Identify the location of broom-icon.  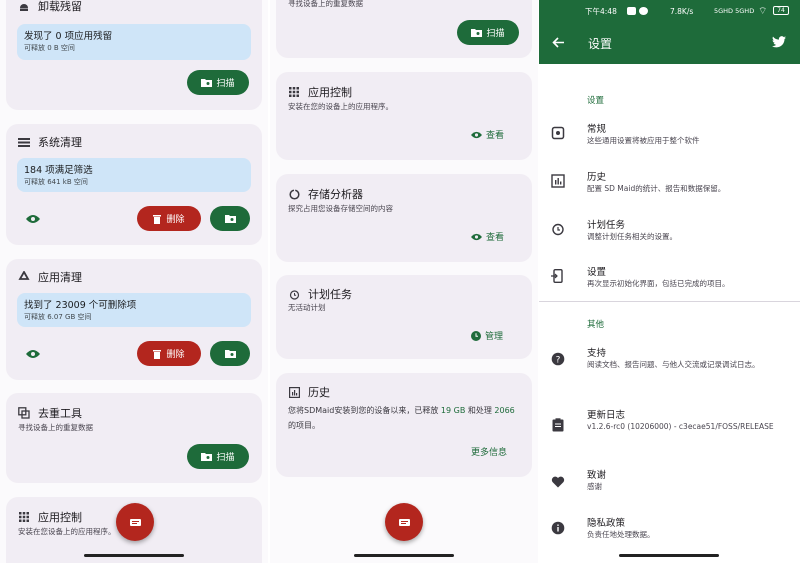
(404, 522).